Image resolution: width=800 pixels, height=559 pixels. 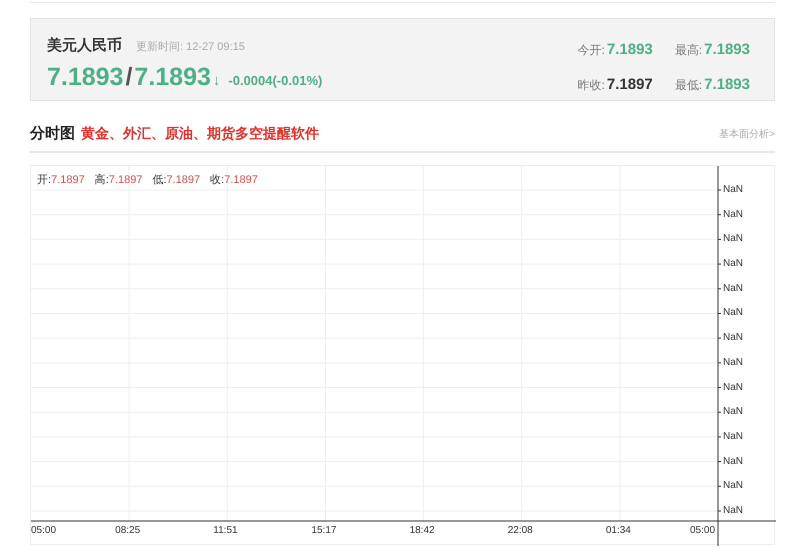 I want to click on update-time: 更新时间: 12-27 09:15, so click(x=190, y=47).